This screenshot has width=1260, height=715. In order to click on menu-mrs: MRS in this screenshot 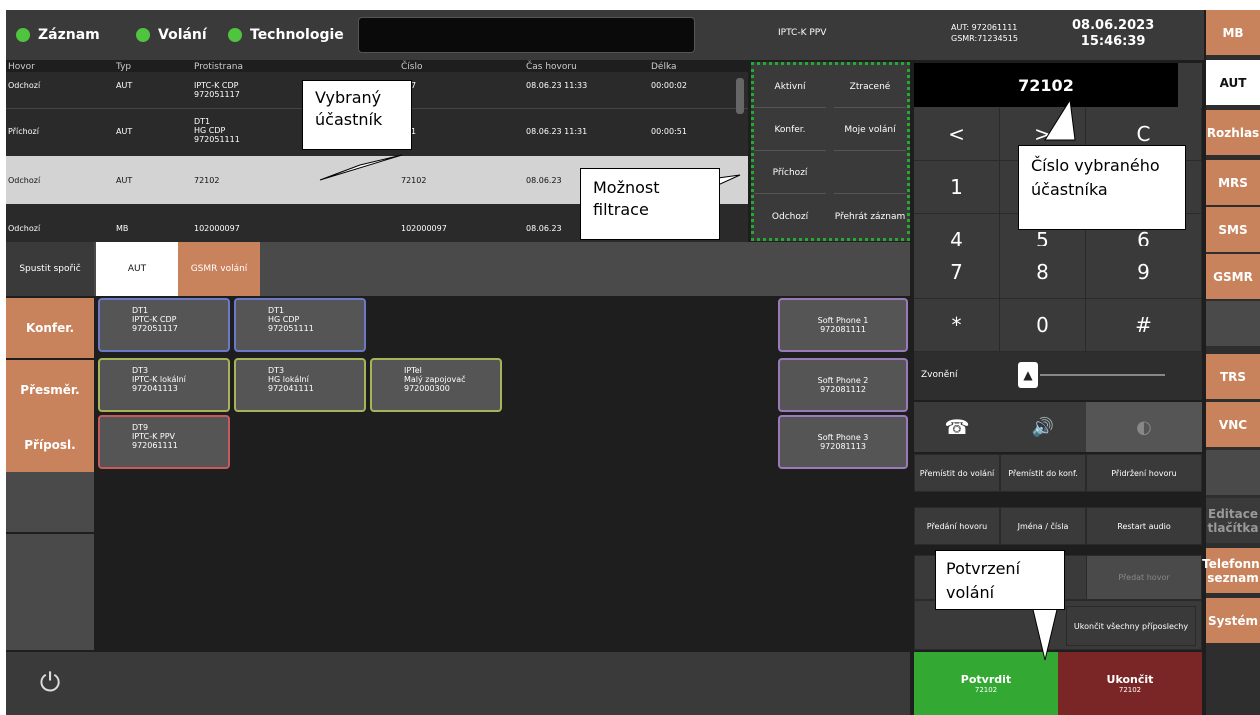, I will do `click(1233, 182)`.